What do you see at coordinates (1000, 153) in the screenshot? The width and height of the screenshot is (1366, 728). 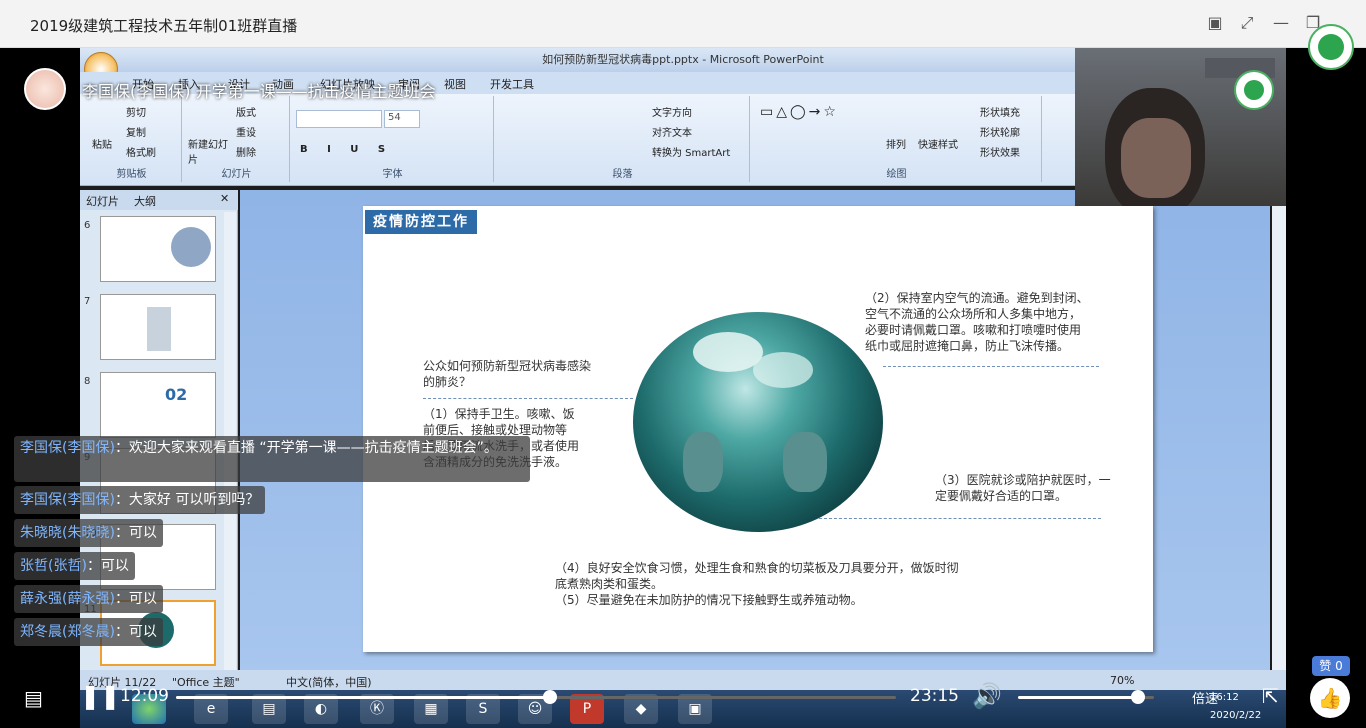 I see `shape-effect-button: 形状效果` at bounding box center [1000, 153].